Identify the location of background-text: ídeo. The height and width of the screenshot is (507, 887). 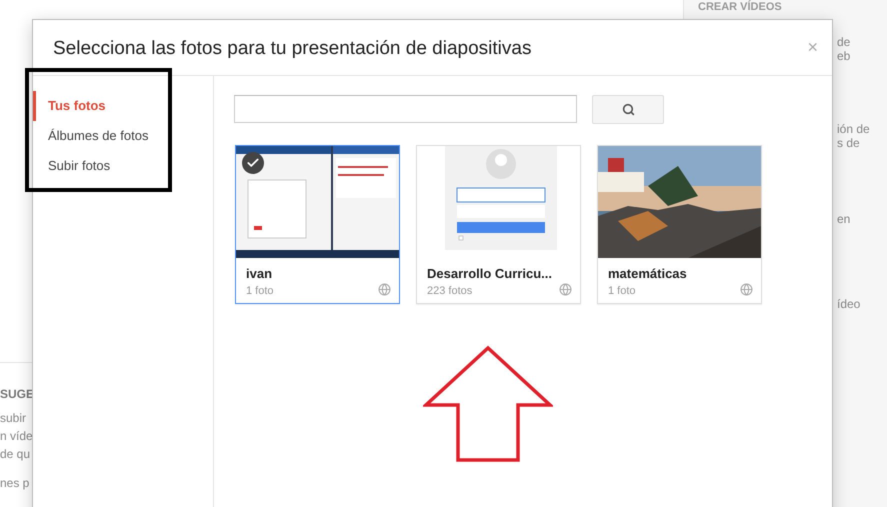
(849, 304).